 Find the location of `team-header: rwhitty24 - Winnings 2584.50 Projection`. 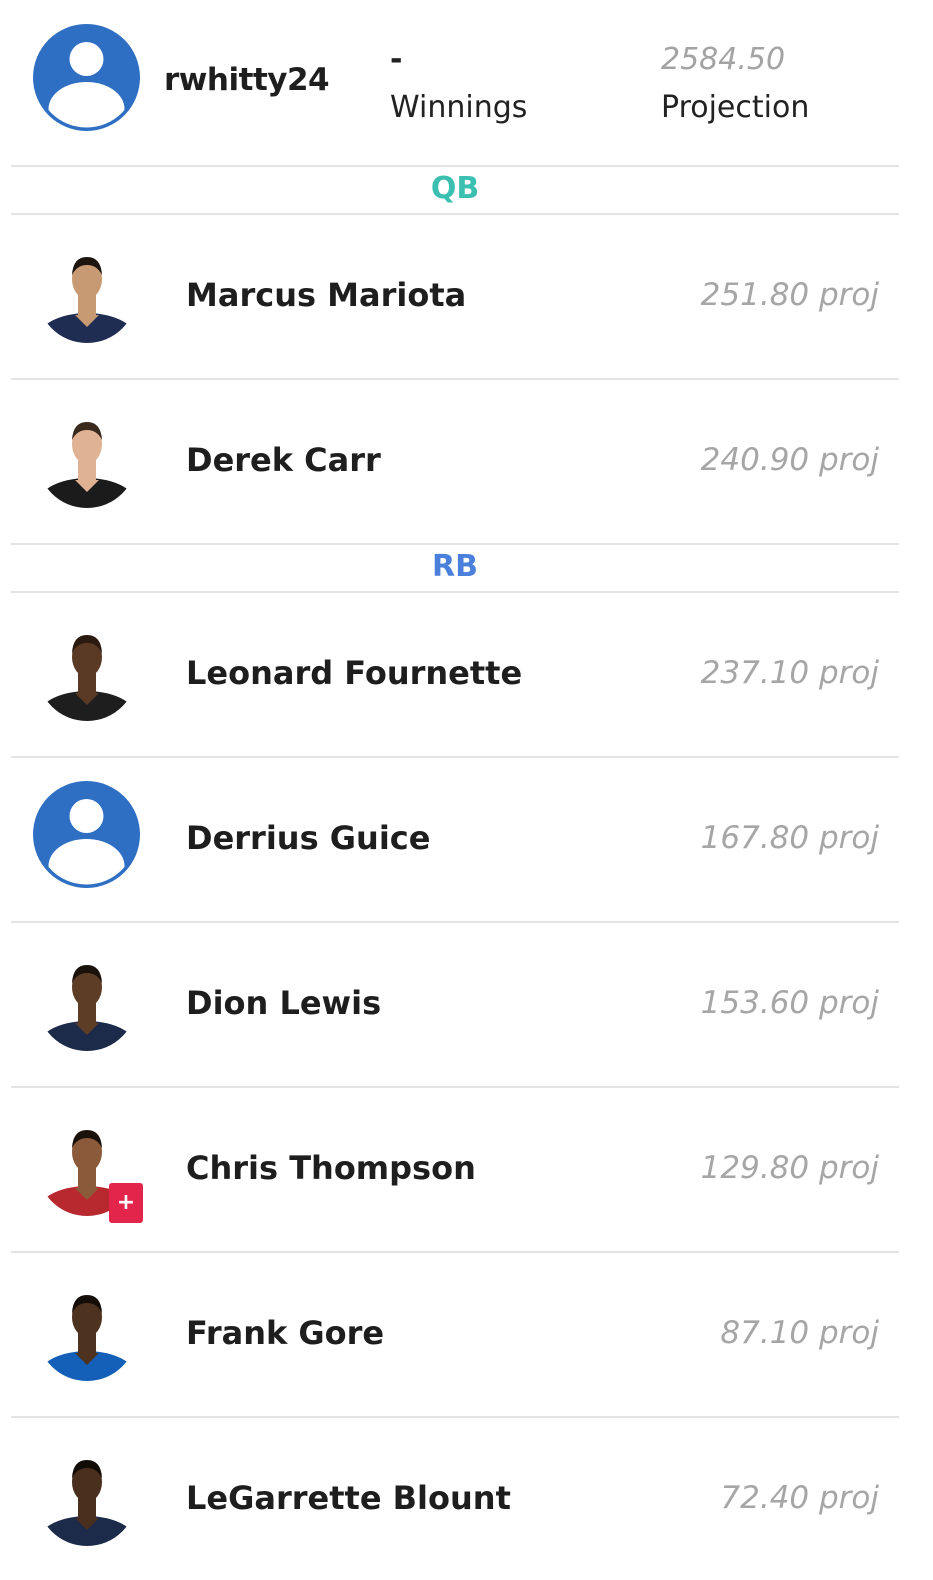

team-header: rwhitty24 - Winnings 2584.50 Projection is located at coordinates (466, 83).